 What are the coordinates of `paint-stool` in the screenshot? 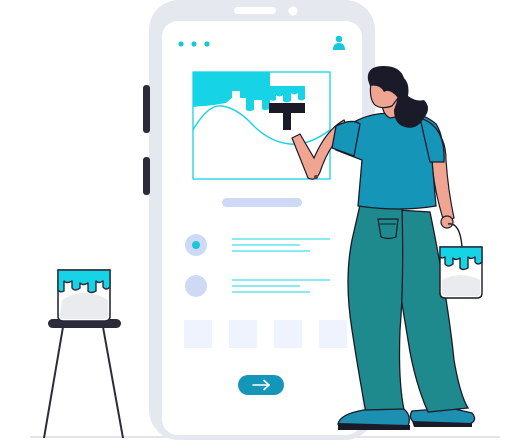 It's located at (83, 379).